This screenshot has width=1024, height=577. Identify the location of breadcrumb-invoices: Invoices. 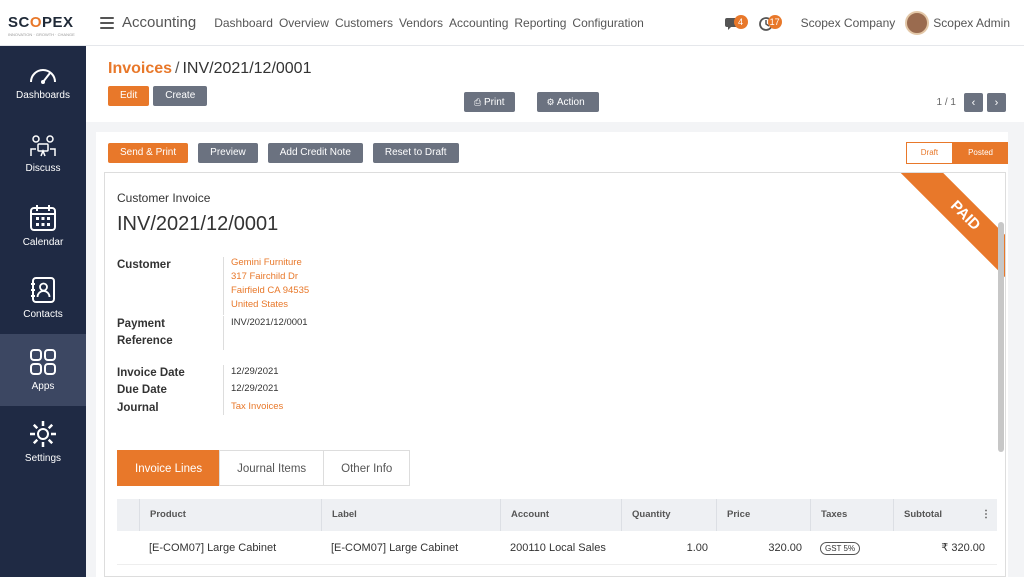
(140, 68).